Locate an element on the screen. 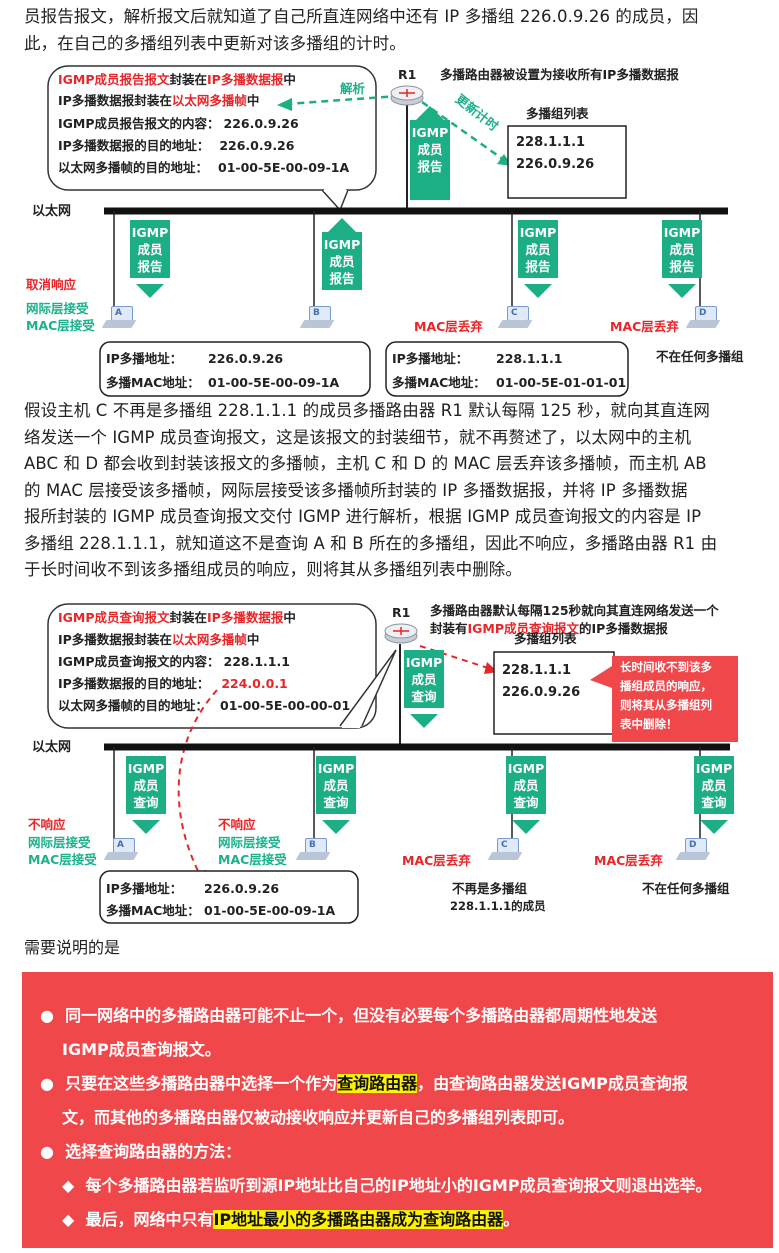 Image resolution: width=779 pixels, height=1253 pixels. router-caption: 多播路由器被设置为接收所有IP多播数据报 is located at coordinates (559, 74).